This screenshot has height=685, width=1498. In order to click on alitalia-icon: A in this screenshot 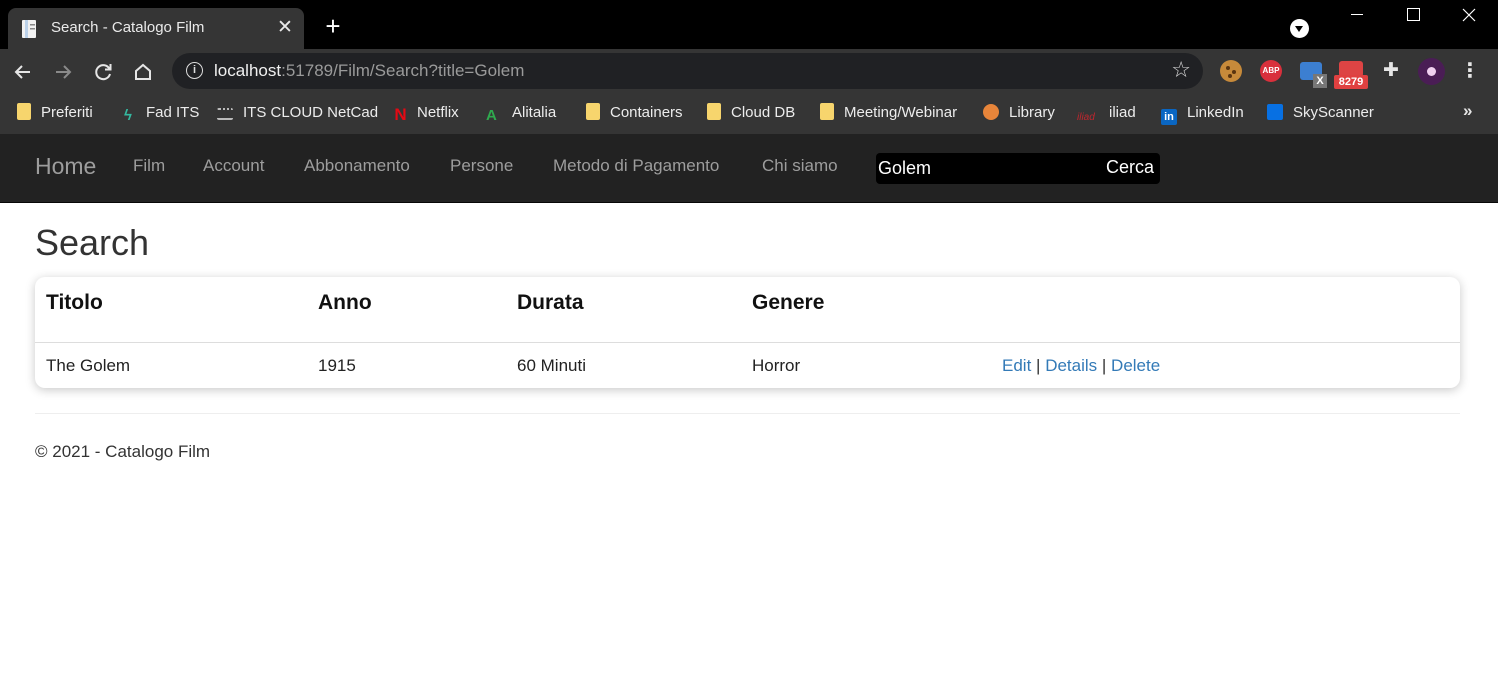, I will do `click(491, 115)`.